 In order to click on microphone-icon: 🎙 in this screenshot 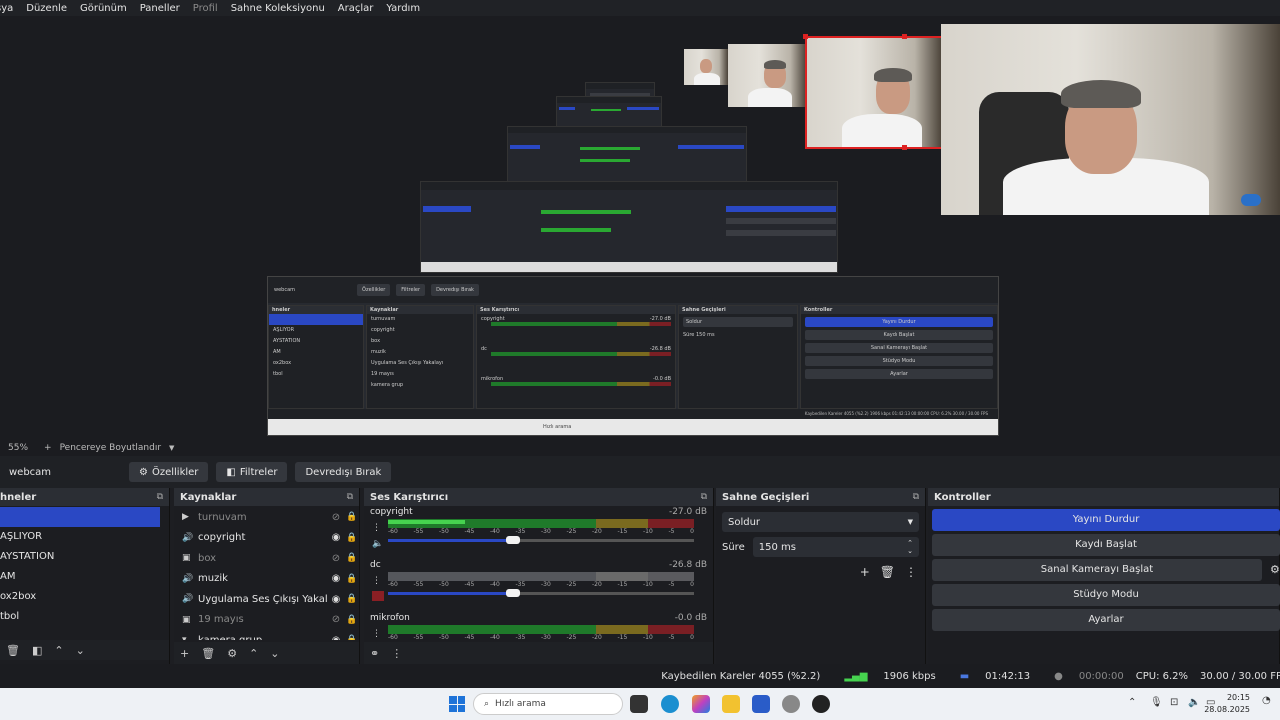, I will do `click(1156, 702)`.